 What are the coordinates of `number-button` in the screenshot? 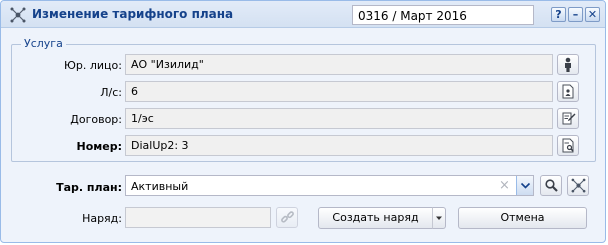 It's located at (568, 145).